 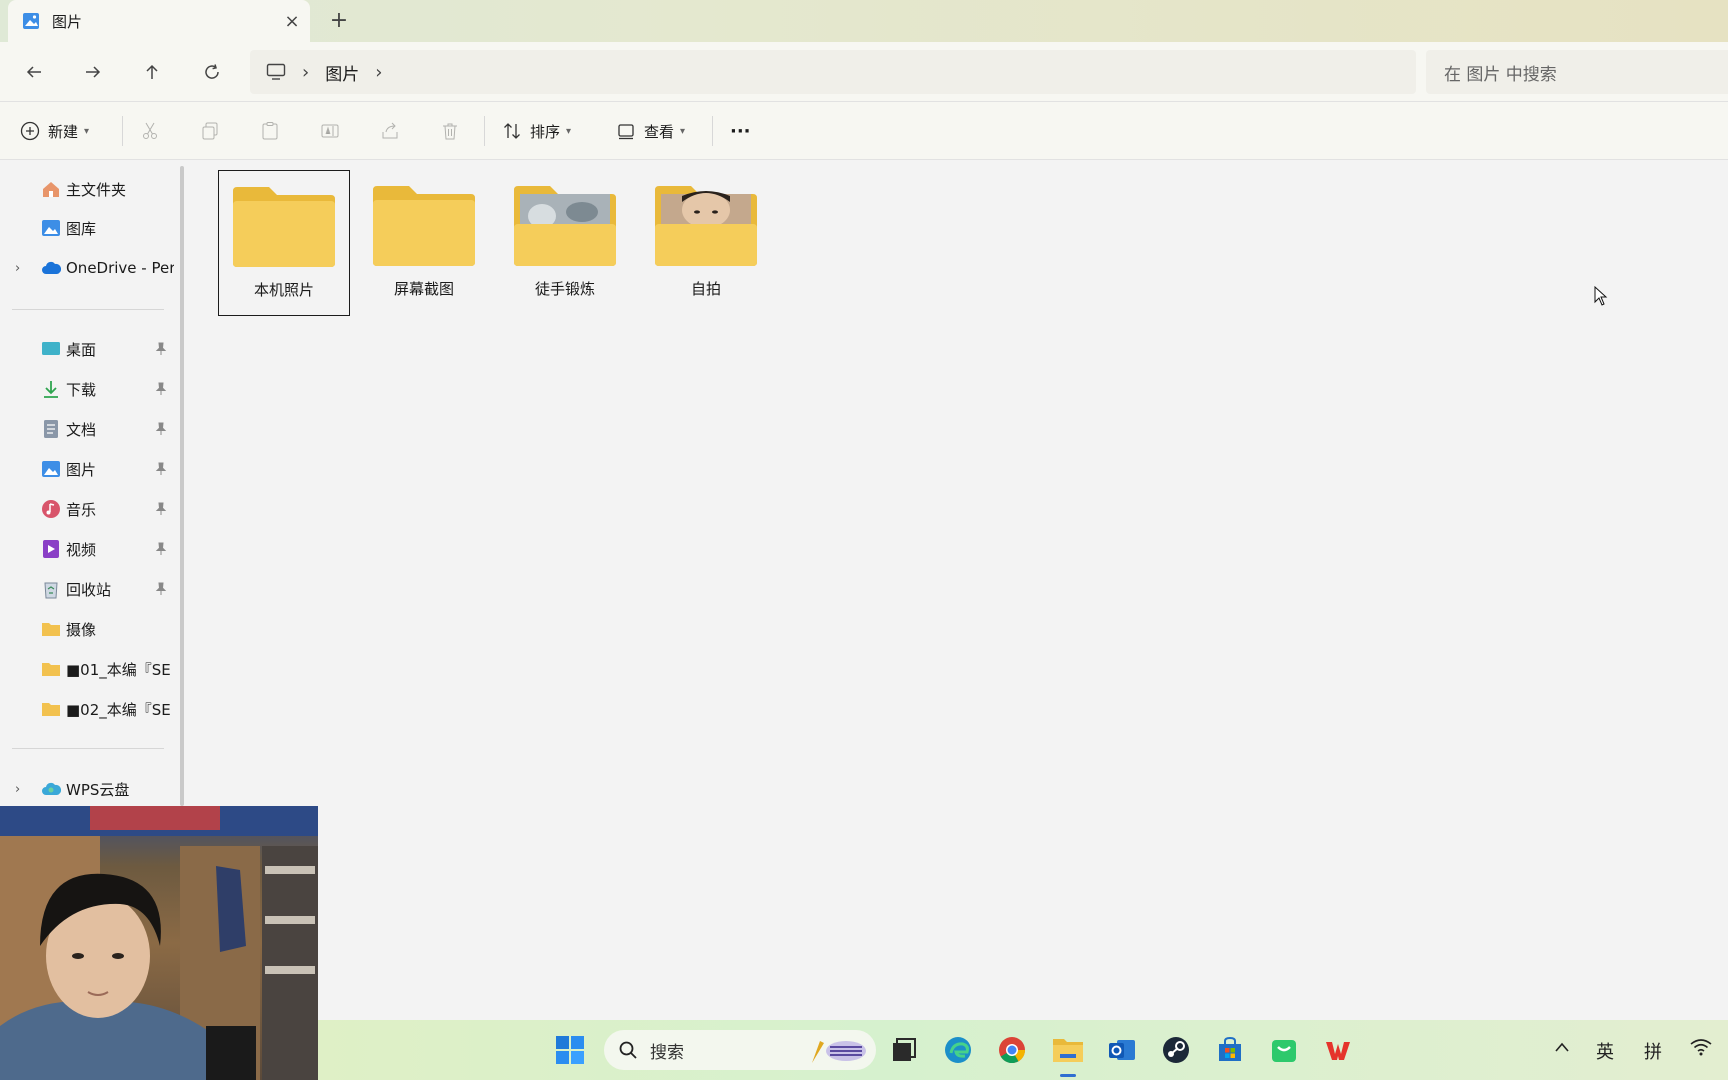 What do you see at coordinates (93, 72) in the screenshot?
I see `forward-button` at bounding box center [93, 72].